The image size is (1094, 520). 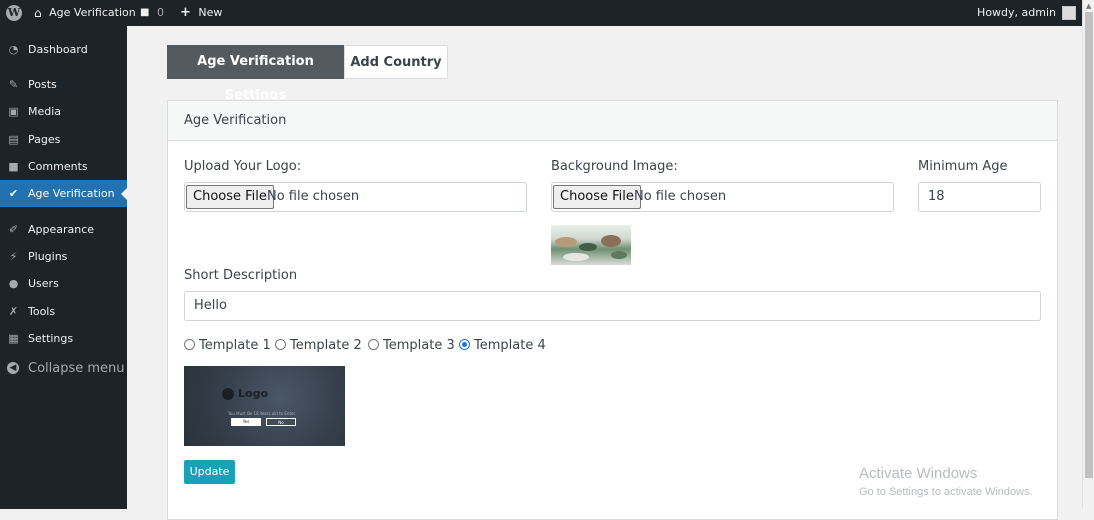 What do you see at coordinates (210, 12) in the screenshot?
I see `new-label: New` at bounding box center [210, 12].